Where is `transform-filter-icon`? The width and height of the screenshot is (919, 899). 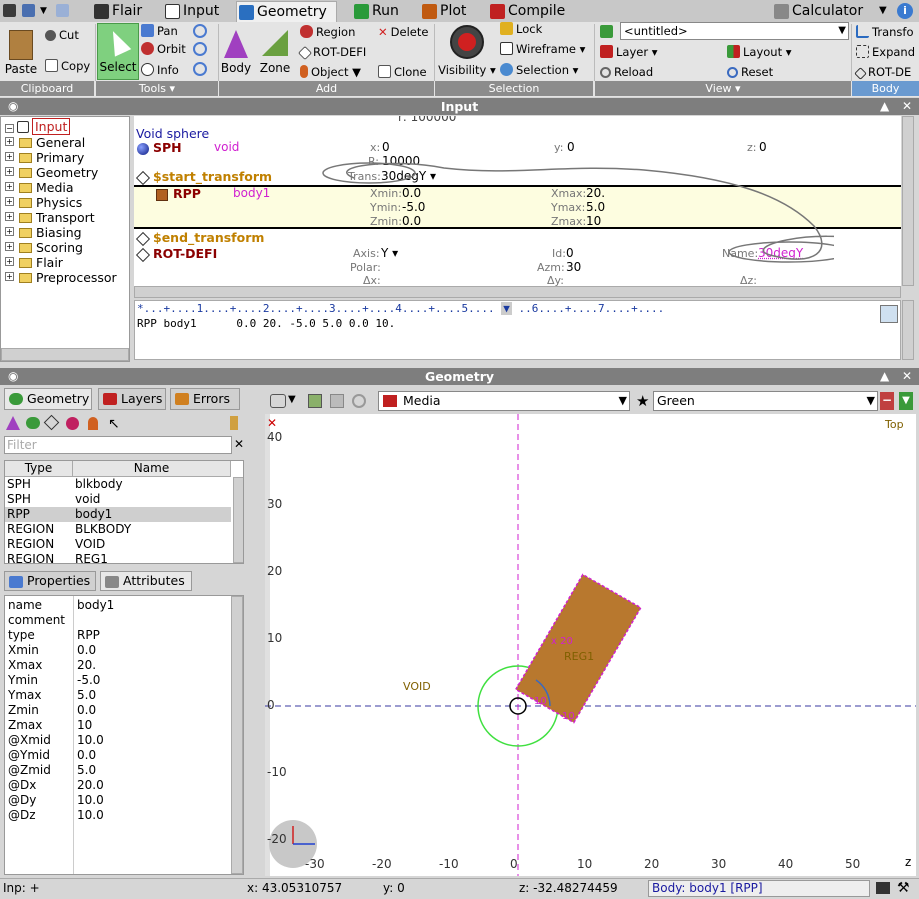 transform-filter-icon is located at coordinates (51, 422).